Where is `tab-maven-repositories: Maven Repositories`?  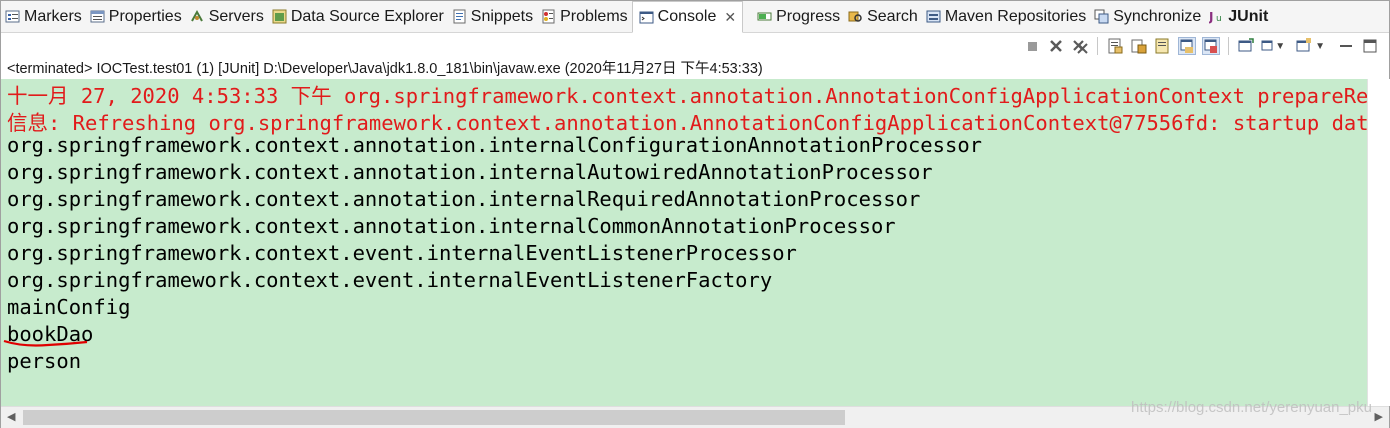
tab-maven-repositories: Maven Repositories is located at coordinates (1006, 16).